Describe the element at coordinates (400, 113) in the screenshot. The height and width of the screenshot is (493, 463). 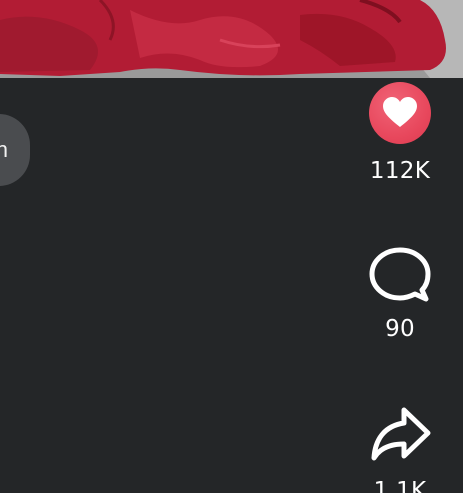
I see `heart-icon` at that location.